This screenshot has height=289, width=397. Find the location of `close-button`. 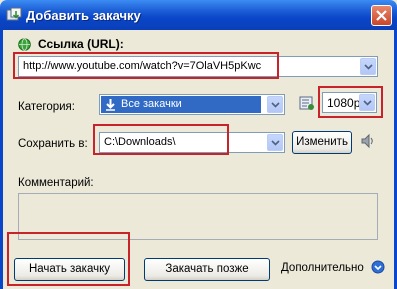

close-button is located at coordinates (381, 15).